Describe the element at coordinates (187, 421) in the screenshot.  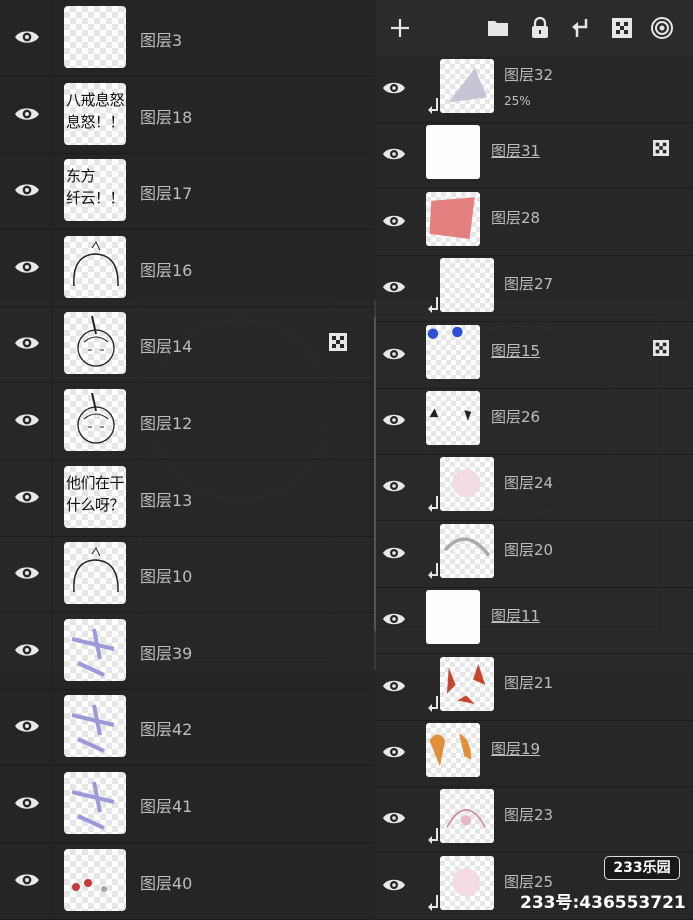
I see `layer-row: 图层12` at that location.